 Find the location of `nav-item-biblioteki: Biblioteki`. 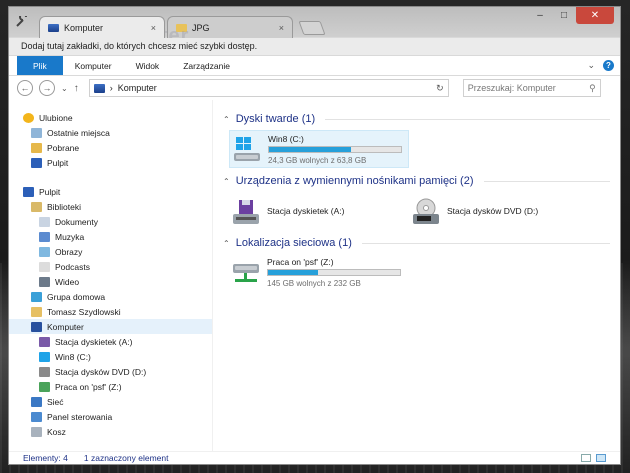

nav-item-biblioteki: Biblioteki is located at coordinates (110, 206).